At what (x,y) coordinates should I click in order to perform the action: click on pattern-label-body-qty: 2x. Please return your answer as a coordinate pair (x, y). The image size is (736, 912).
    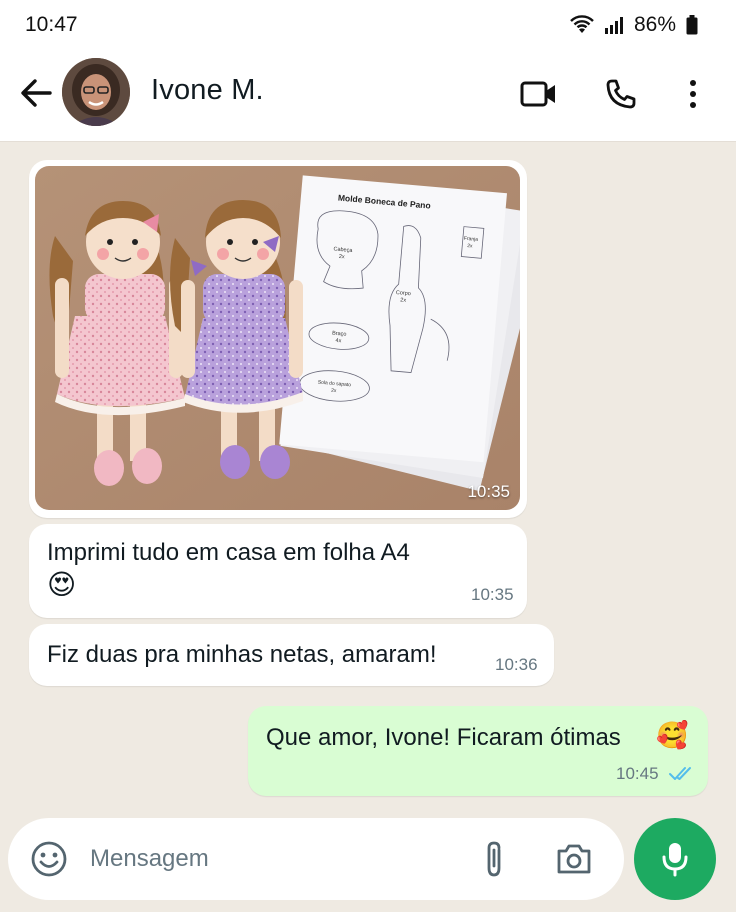
    Looking at the image, I should click on (403, 300).